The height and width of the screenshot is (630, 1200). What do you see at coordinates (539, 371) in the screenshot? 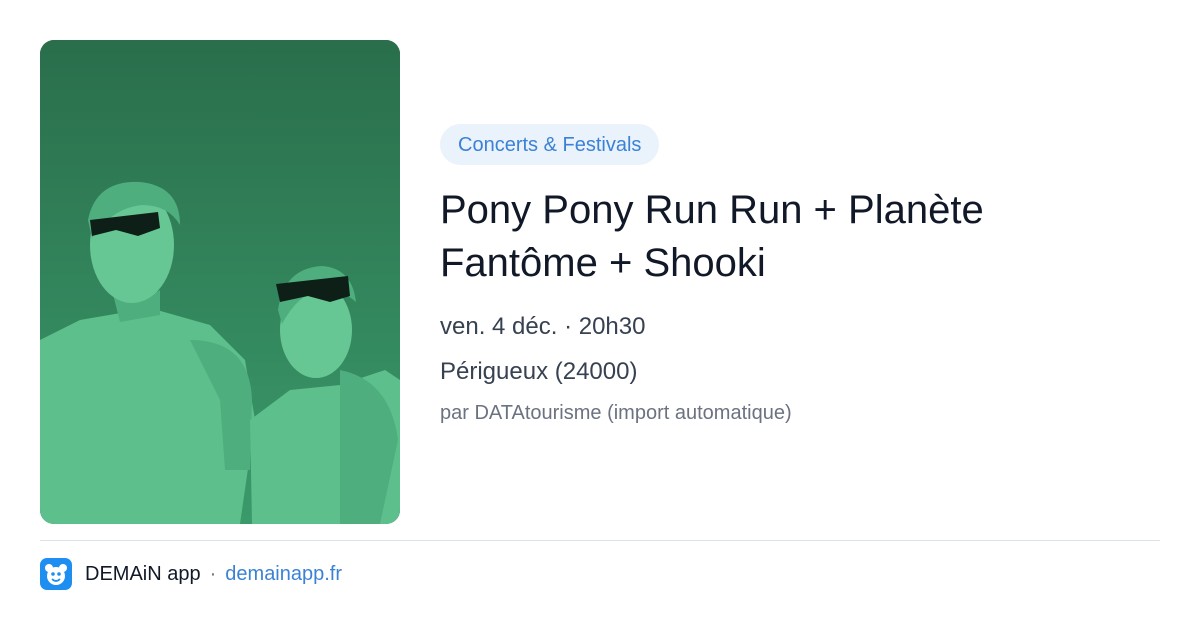
I see `event-location: Périgueux (24000)` at bounding box center [539, 371].